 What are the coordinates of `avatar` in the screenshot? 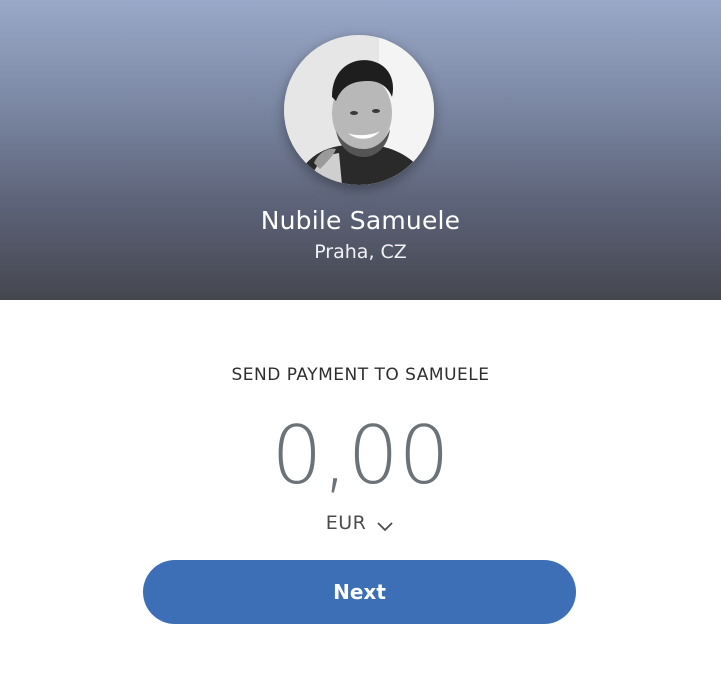 It's located at (359, 110).